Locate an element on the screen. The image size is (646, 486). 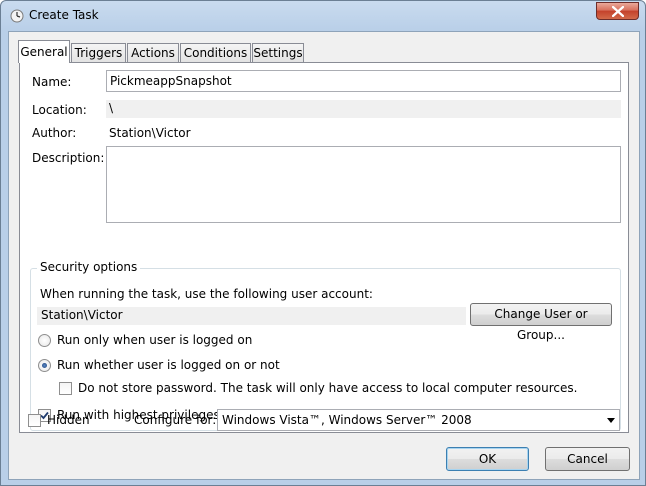
tab-label: Actions is located at coordinates (153, 53).